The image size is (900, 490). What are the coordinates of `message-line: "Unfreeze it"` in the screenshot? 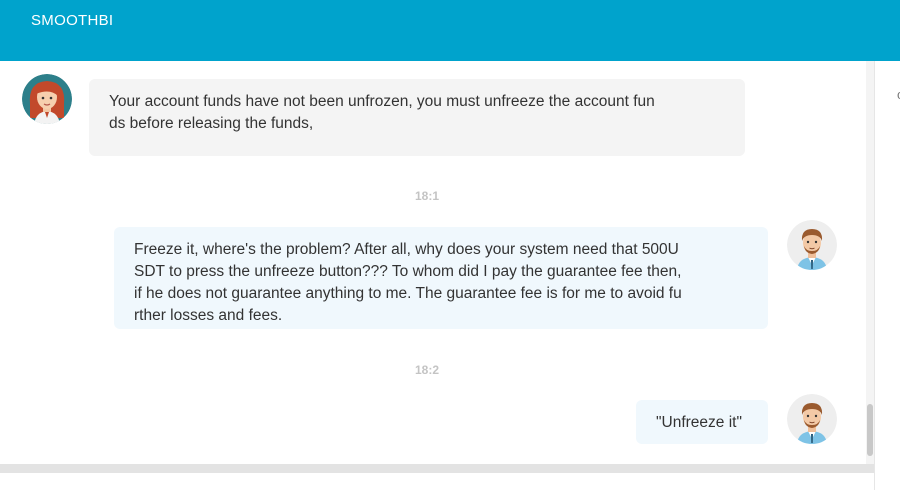 It's located at (699, 422).